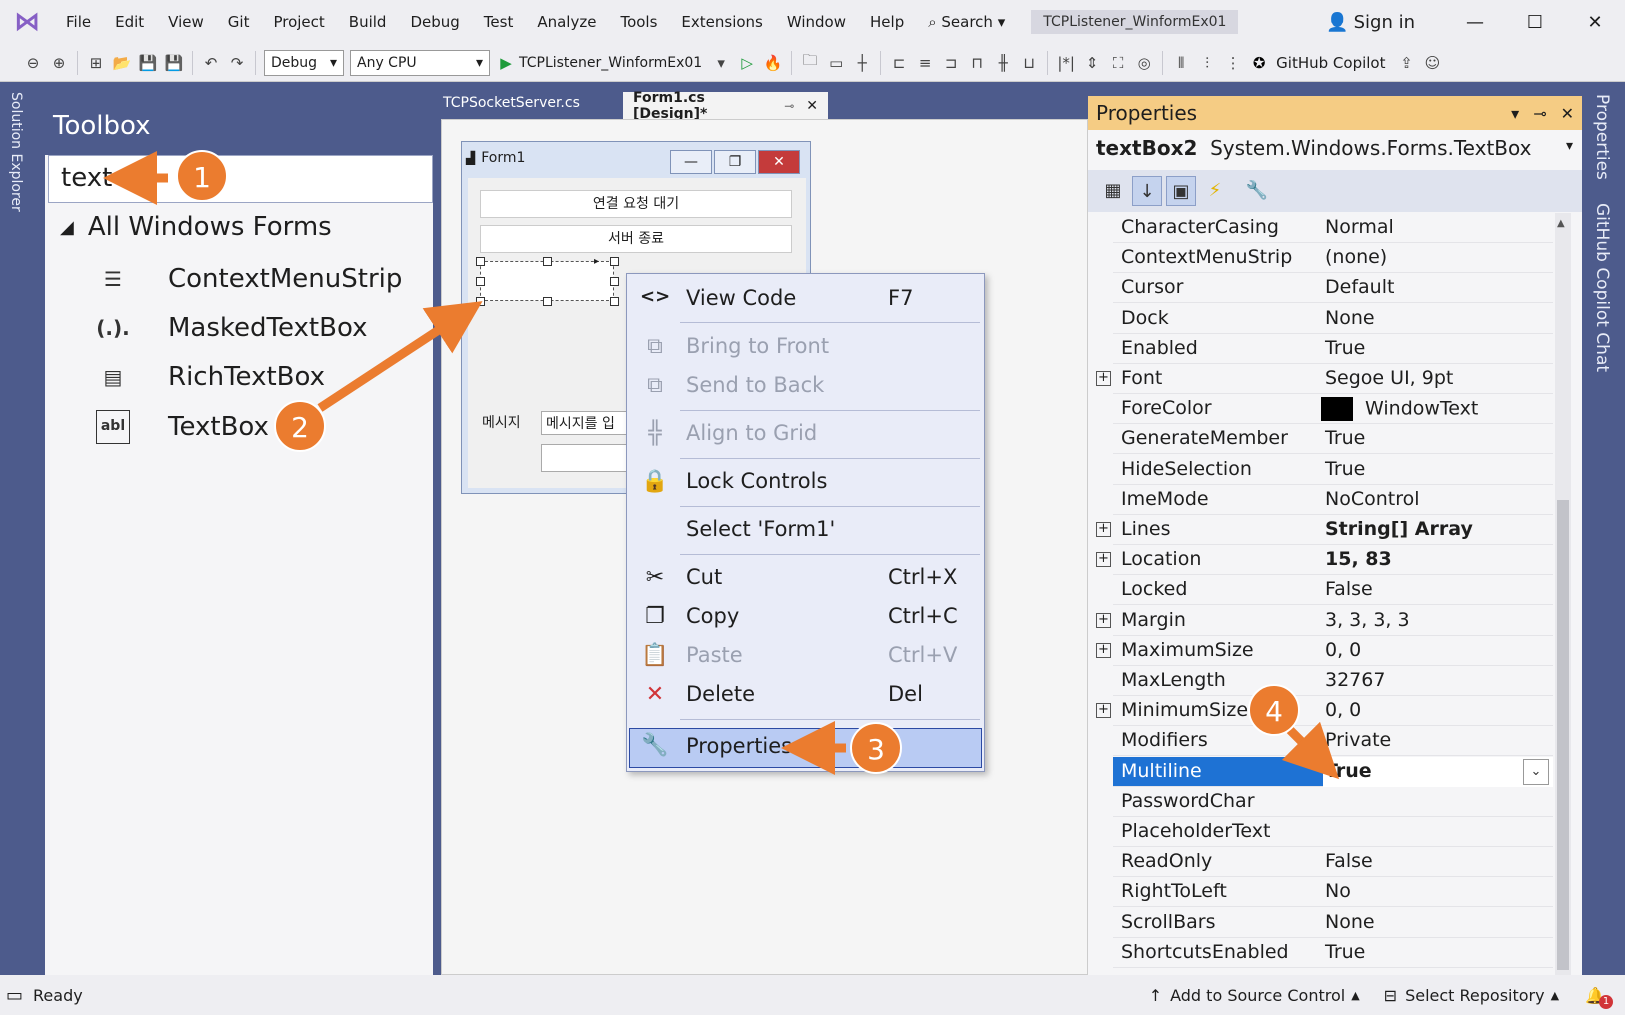 This screenshot has height=1015, width=1625. What do you see at coordinates (876, 748) in the screenshot?
I see `step-badge-3: 3` at bounding box center [876, 748].